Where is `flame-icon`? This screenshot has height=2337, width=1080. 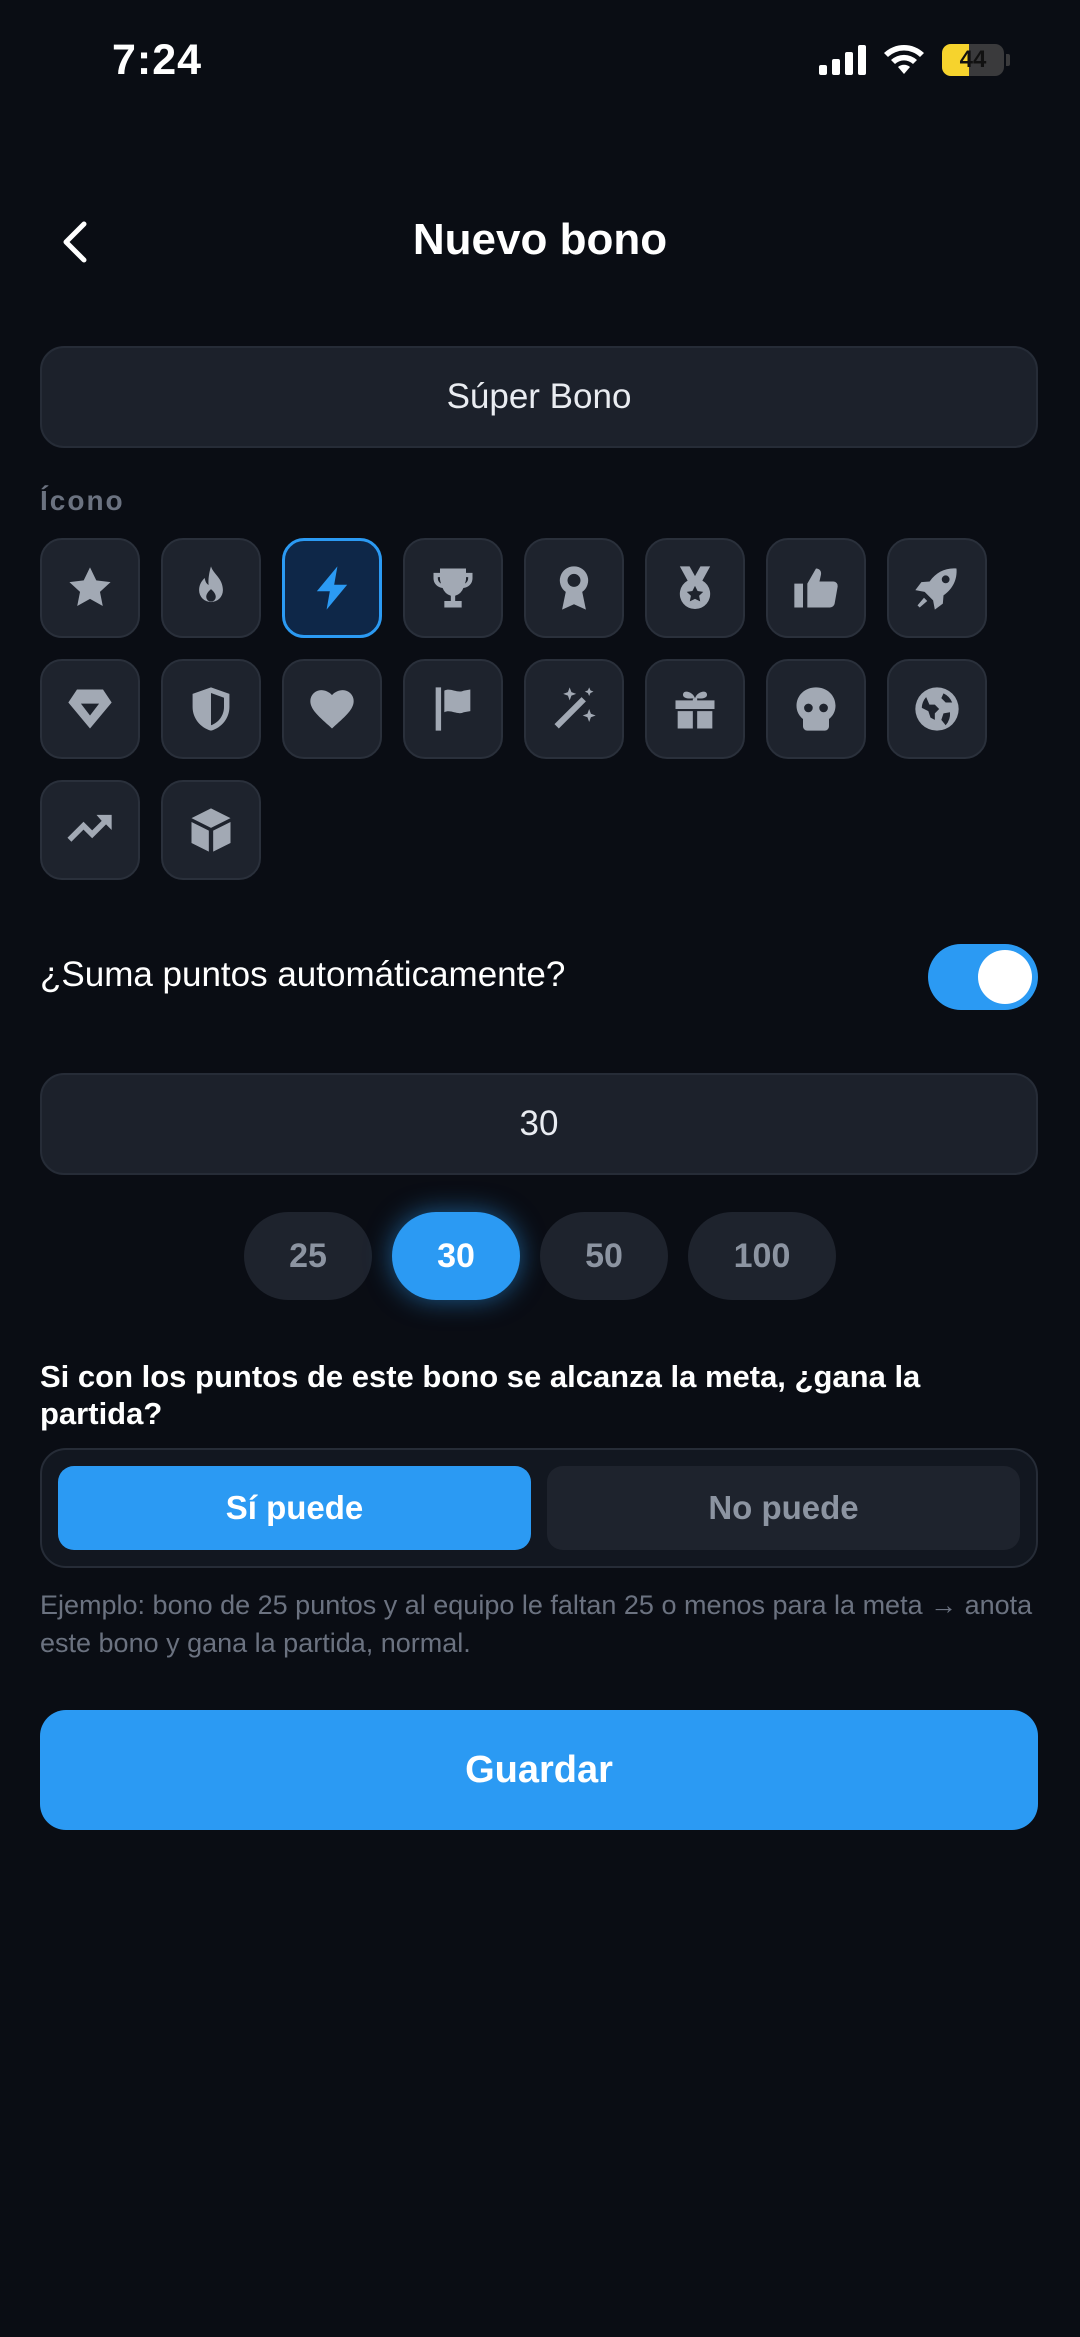 flame-icon is located at coordinates (211, 584).